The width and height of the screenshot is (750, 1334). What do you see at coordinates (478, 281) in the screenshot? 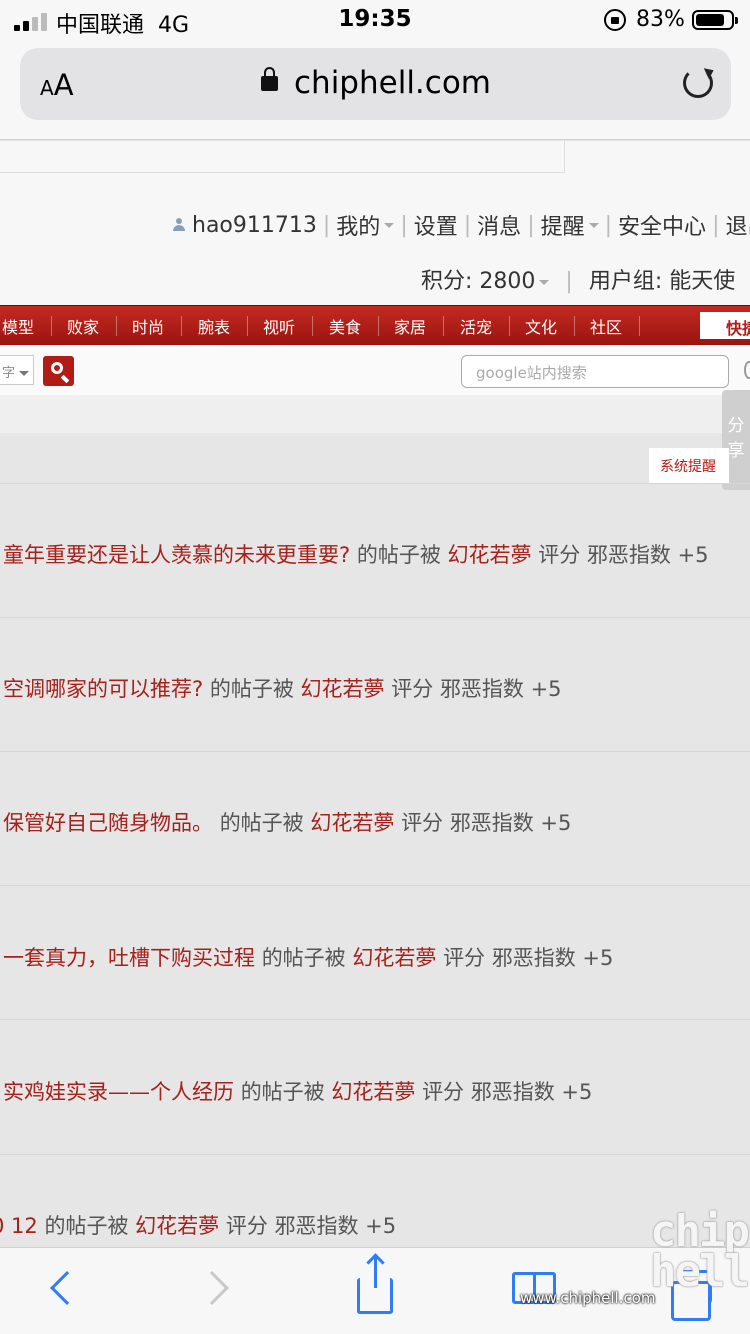
I see `points-link: 积分: 2800` at bounding box center [478, 281].